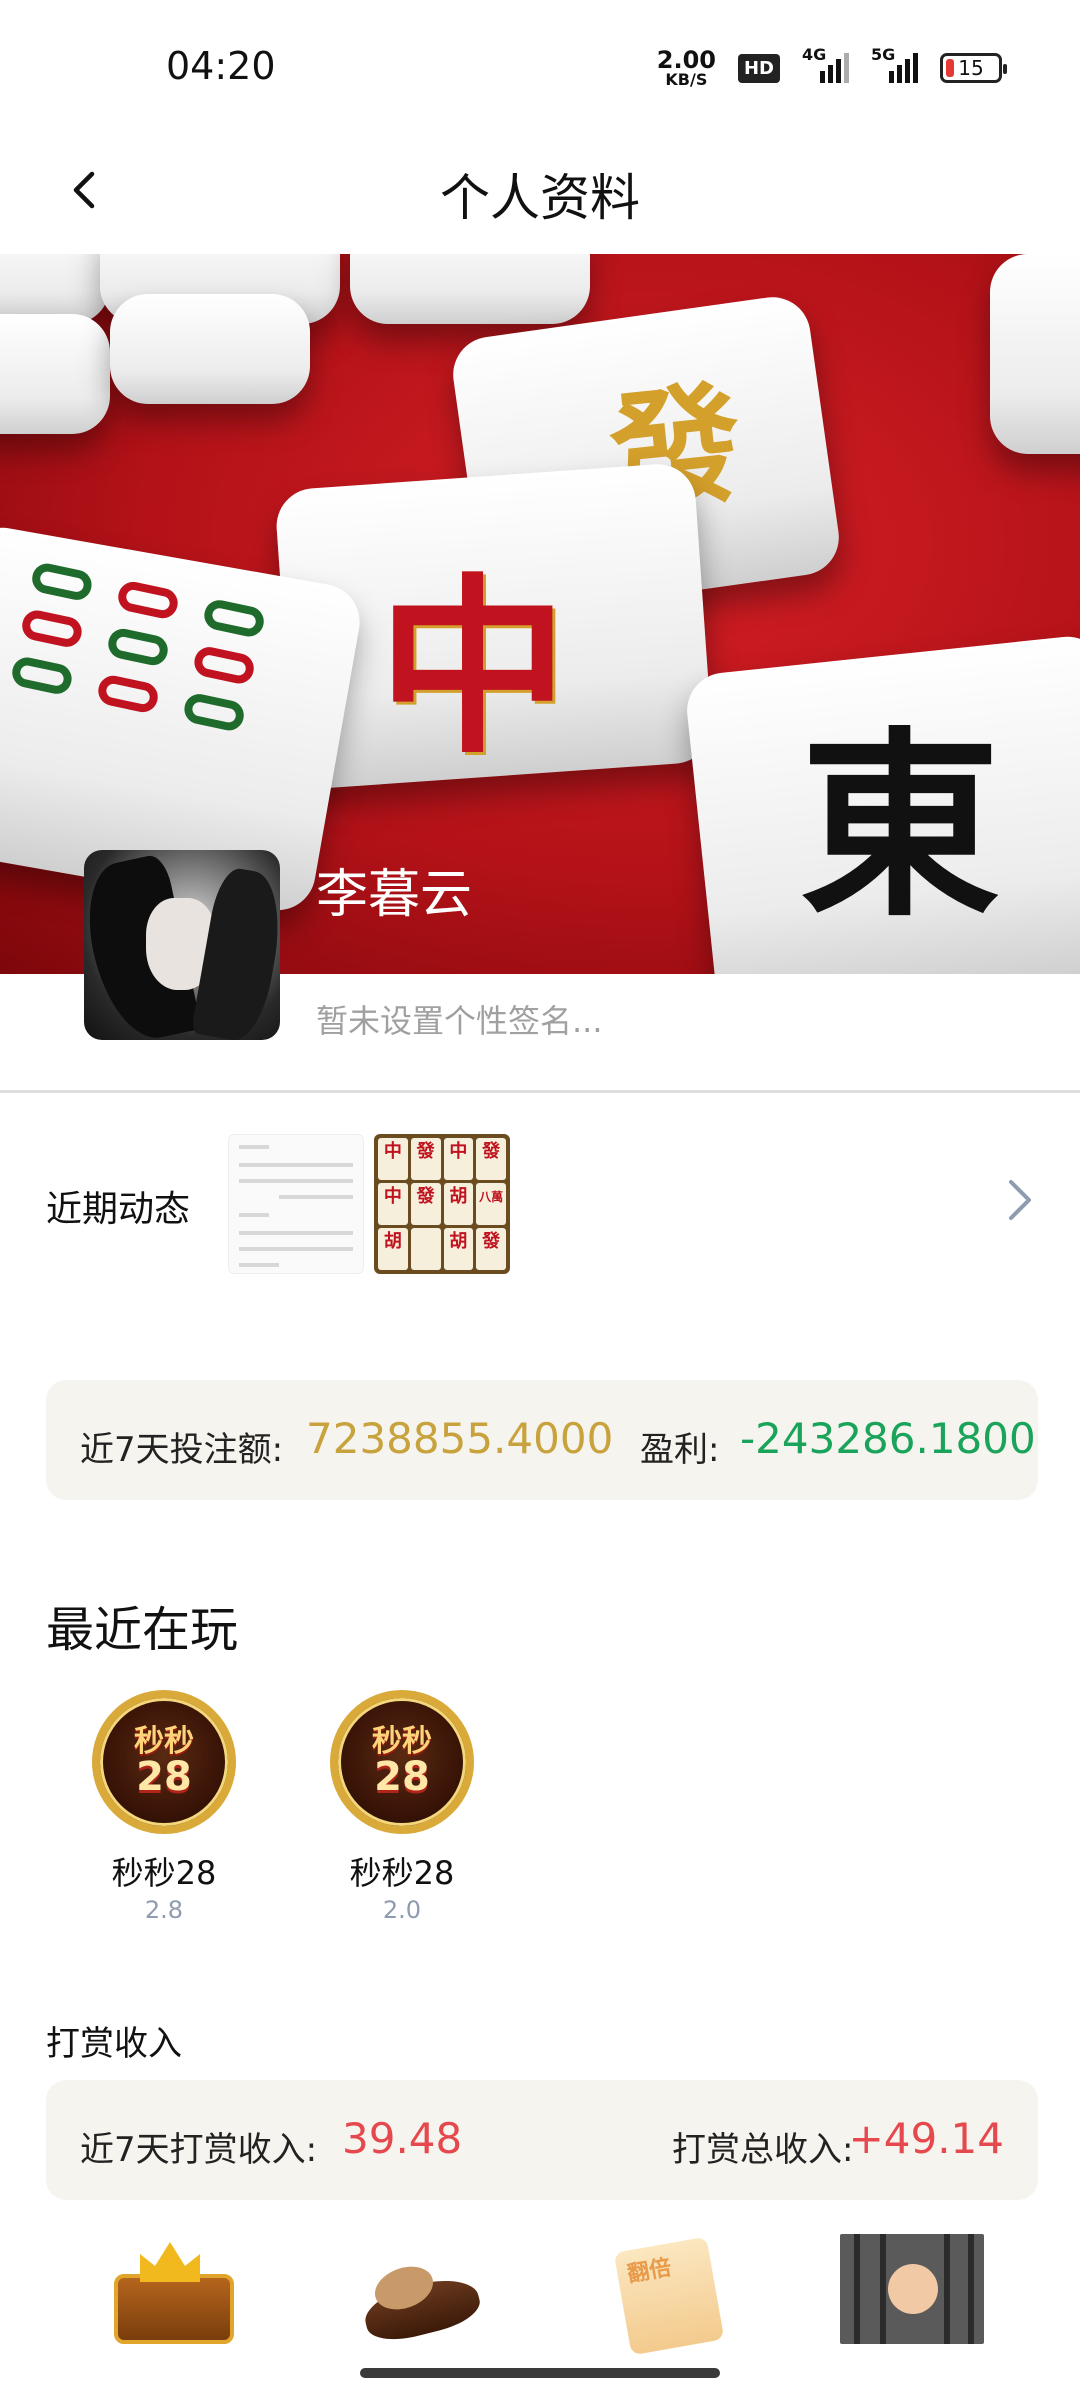  Describe the element at coordinates (912, 2294) in the screenshot. I see `jail-icon` at that location.